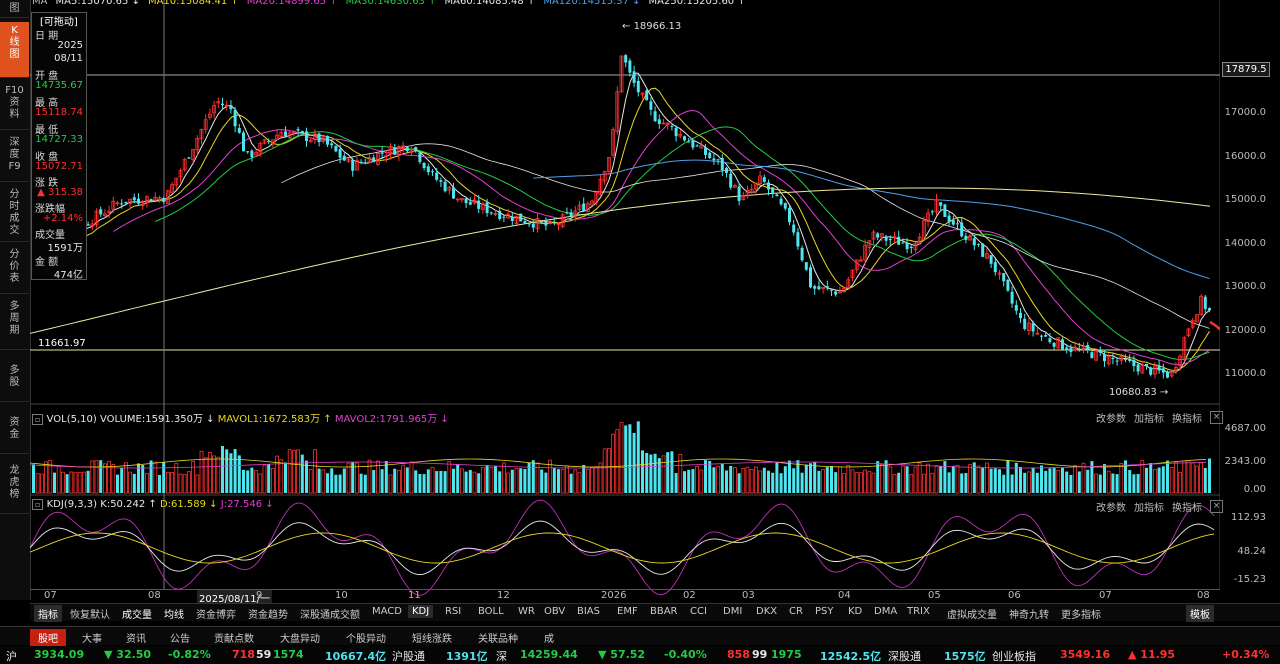  What do you see at coordinates (14, 270) in the screenshot?
I see `left-tab-price-table: 分价表` at bounding box center [14, 270].